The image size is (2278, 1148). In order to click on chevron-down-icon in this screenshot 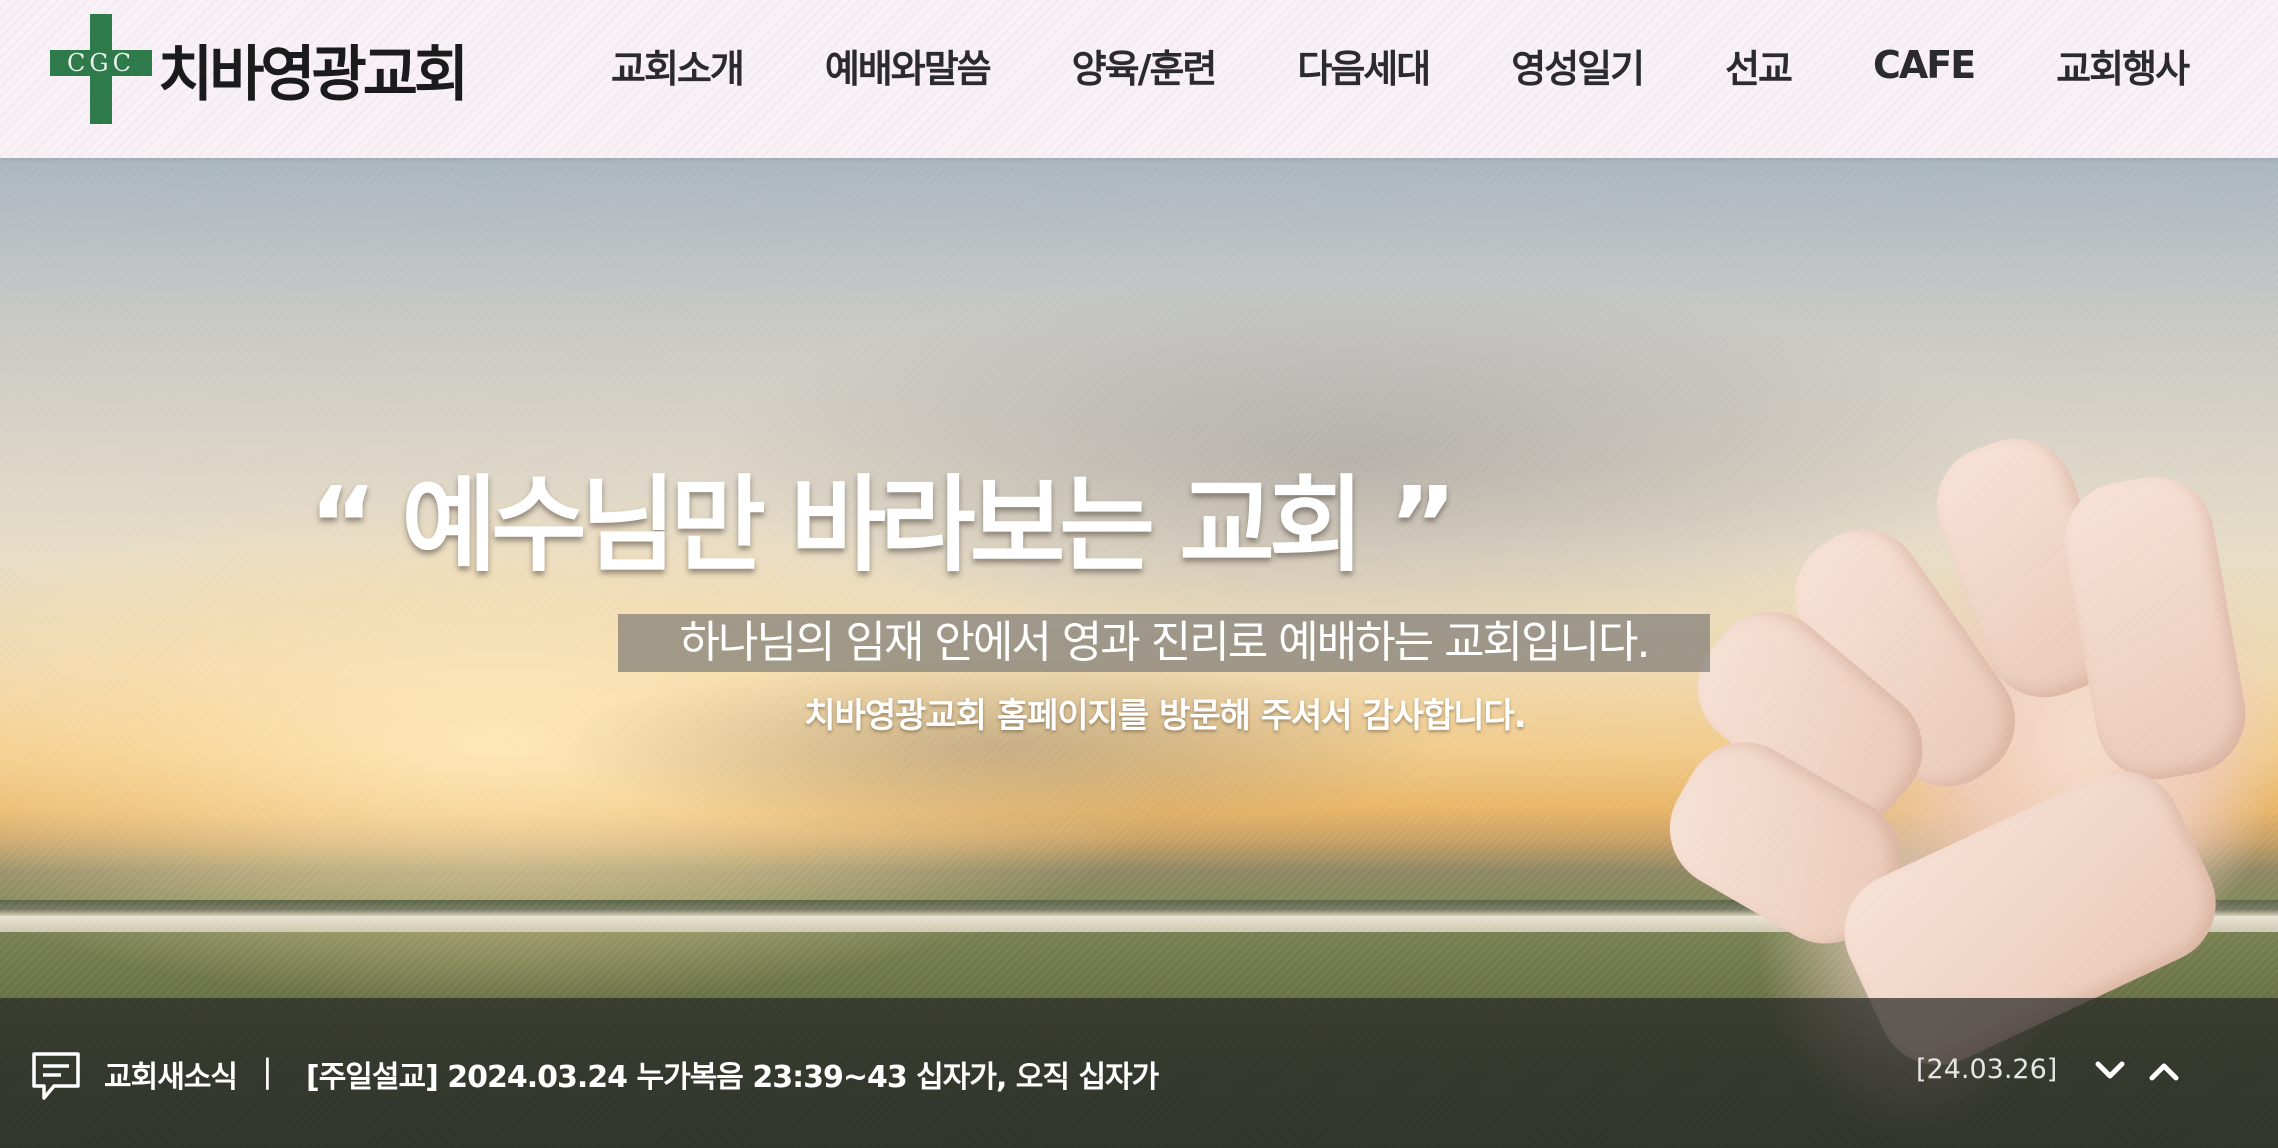, I will do `click(2110, 1071)`.